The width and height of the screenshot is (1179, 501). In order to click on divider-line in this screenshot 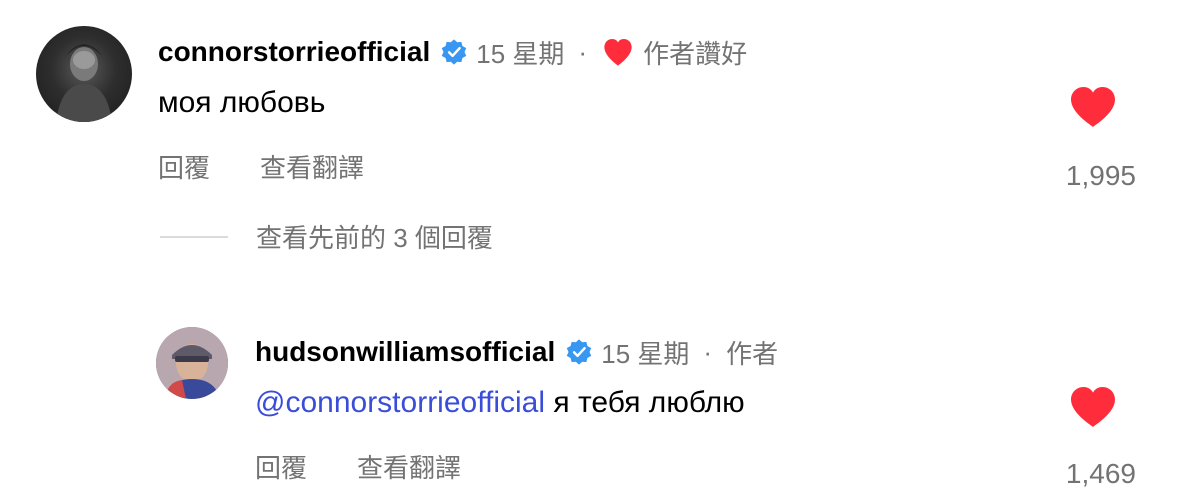, I will do `click(194, 236)`.